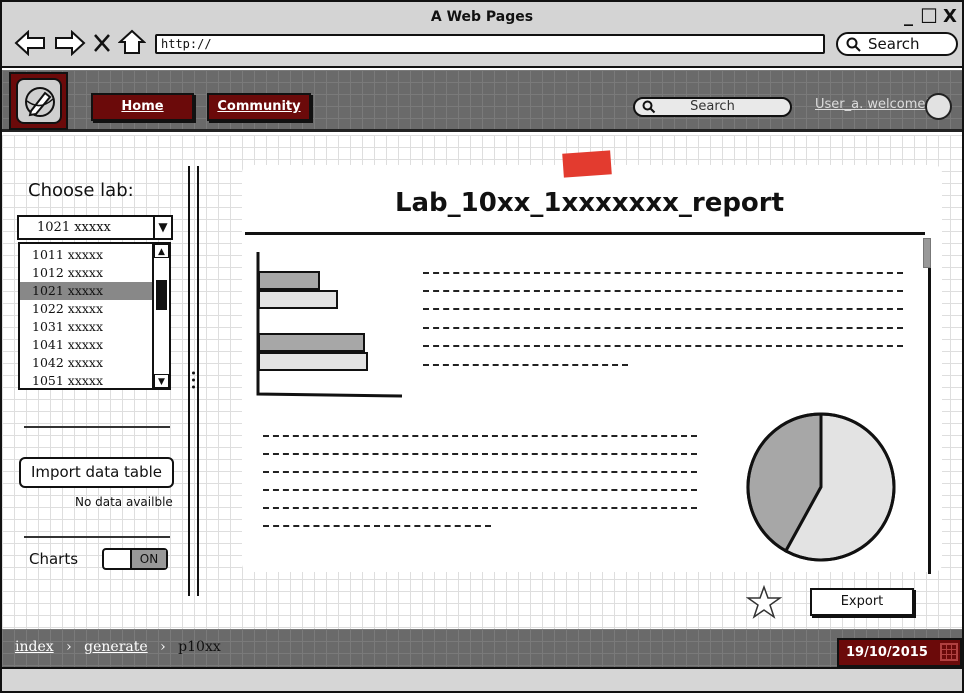 The image size is (964, 693). Describe the element at coordinates (887, 652) in the screenshot. I see `date-value: 19/10/2015` at that location.